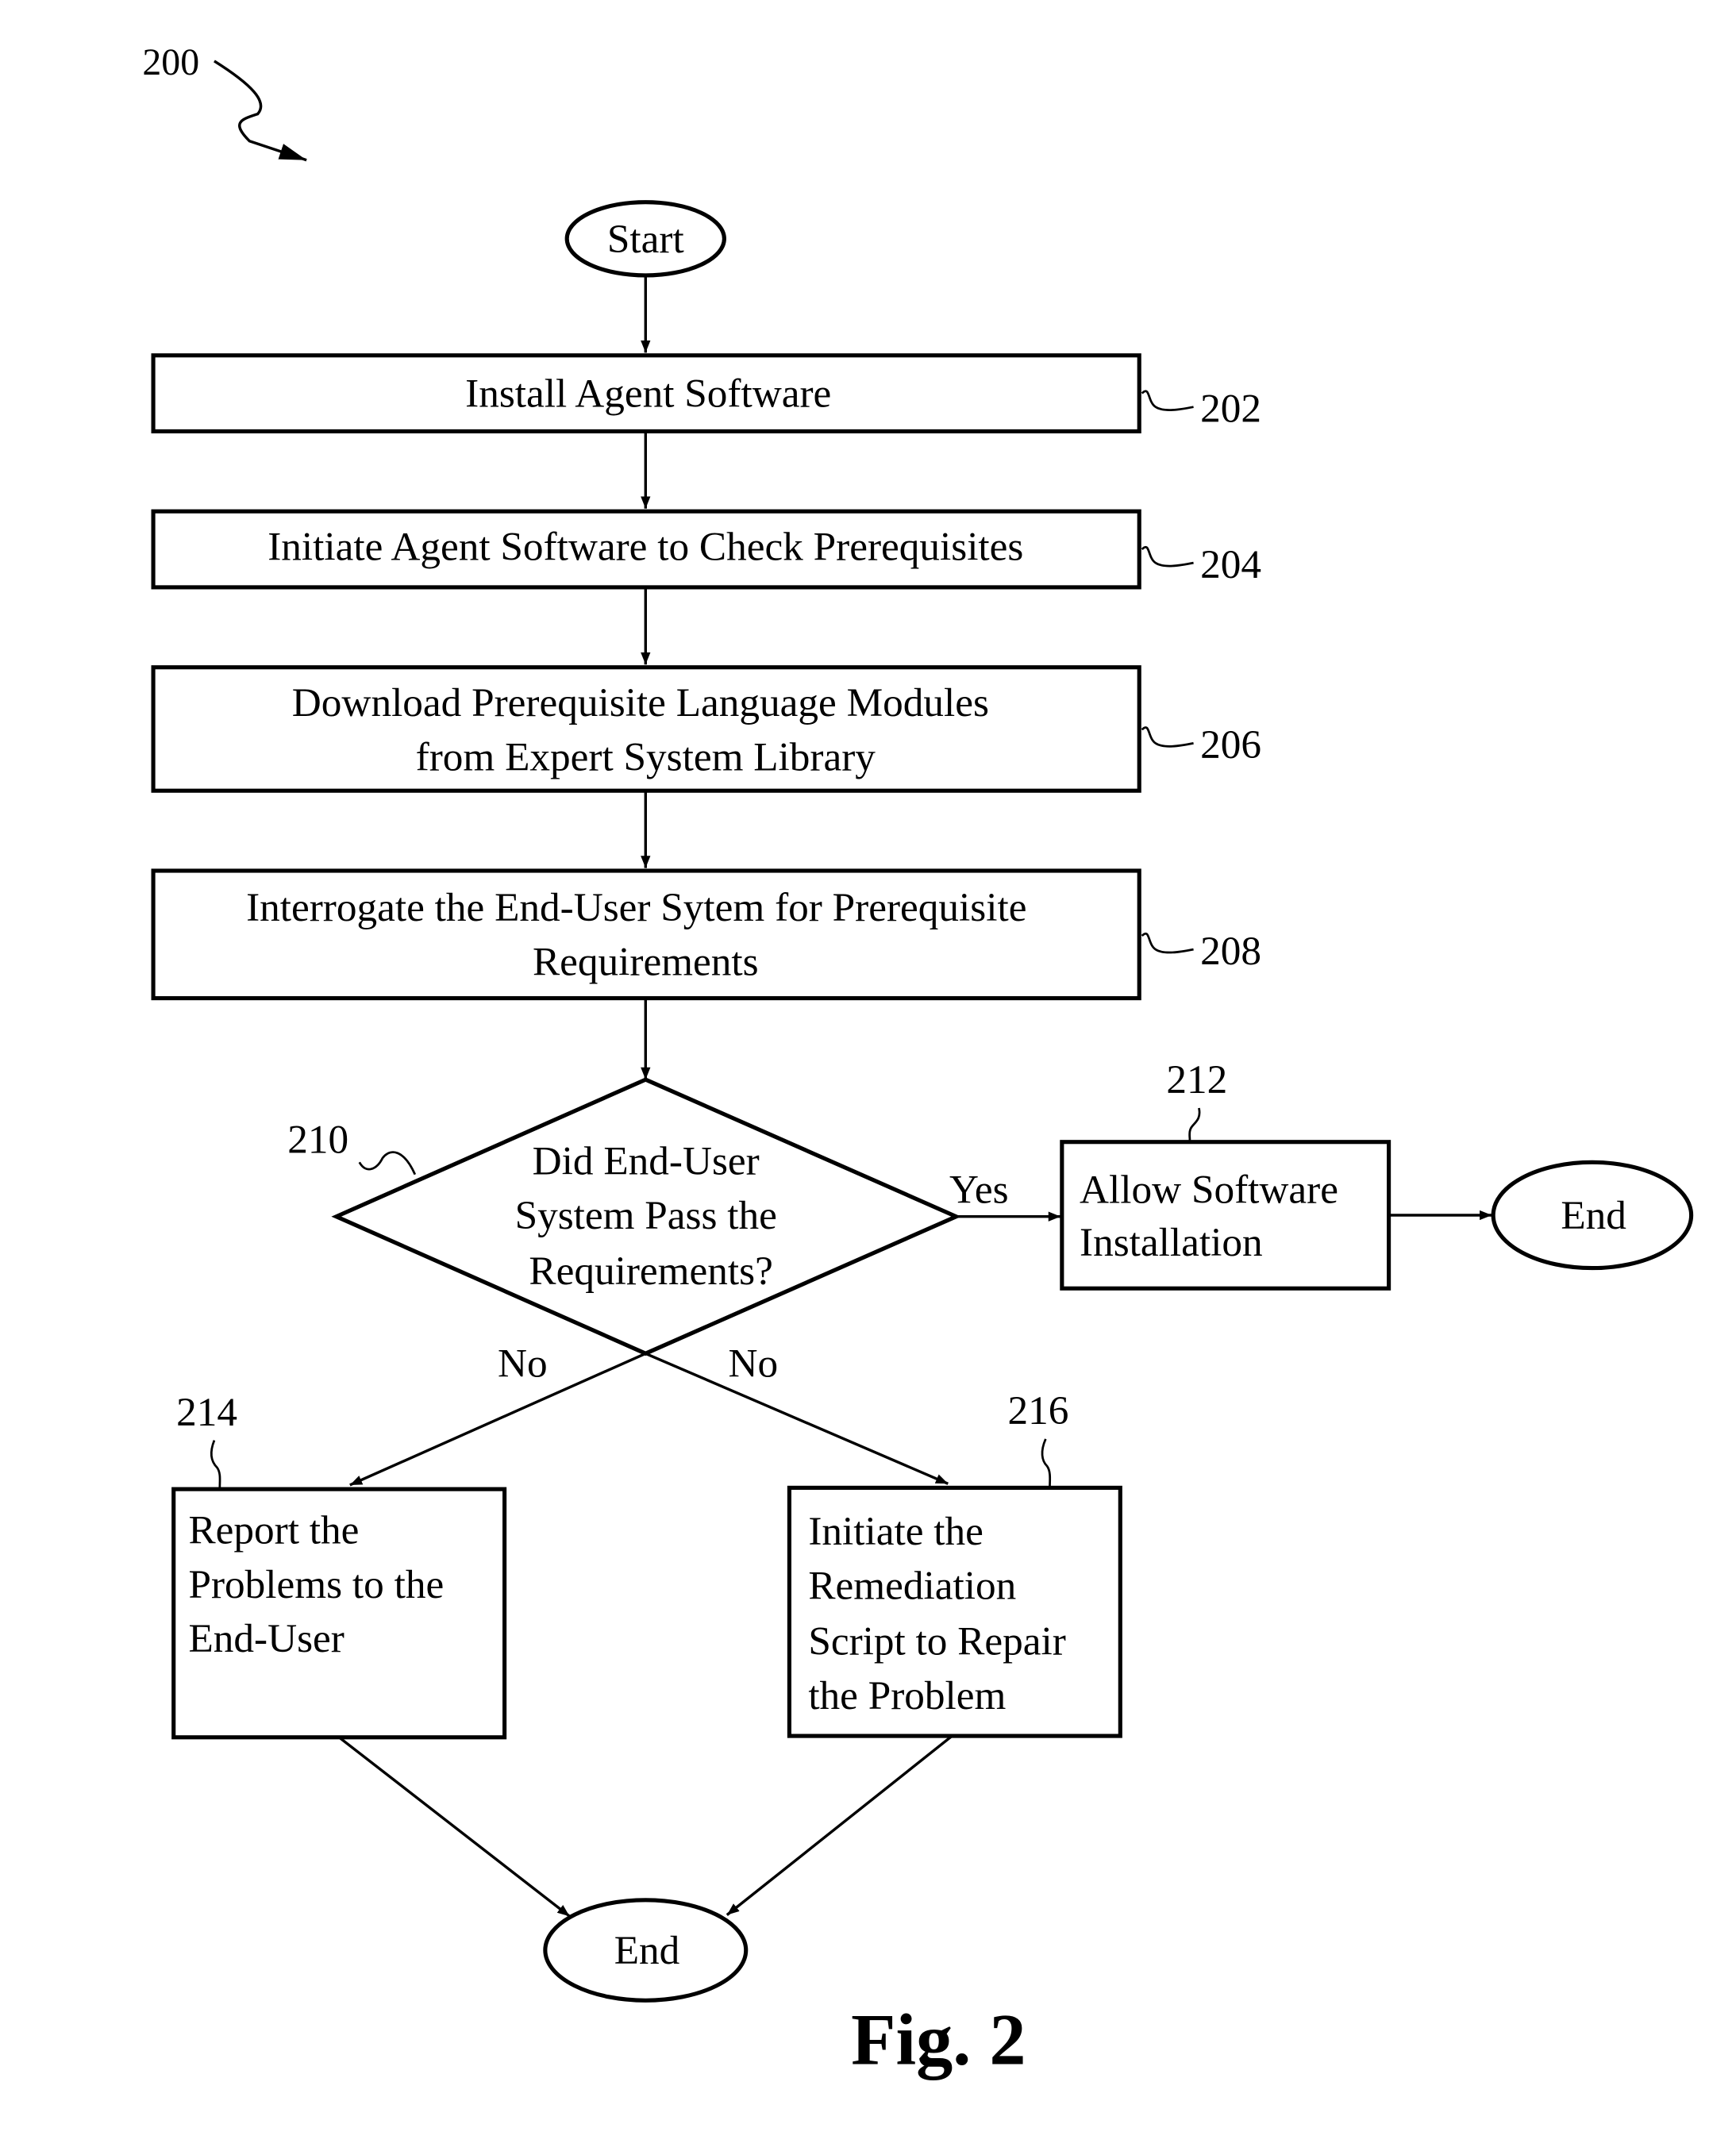 This screenshot has height=2151, width=1736. Describe the element at coordinates (797, 1418) in the screenshot. I see `arrow-no-to-remediate` at that location.